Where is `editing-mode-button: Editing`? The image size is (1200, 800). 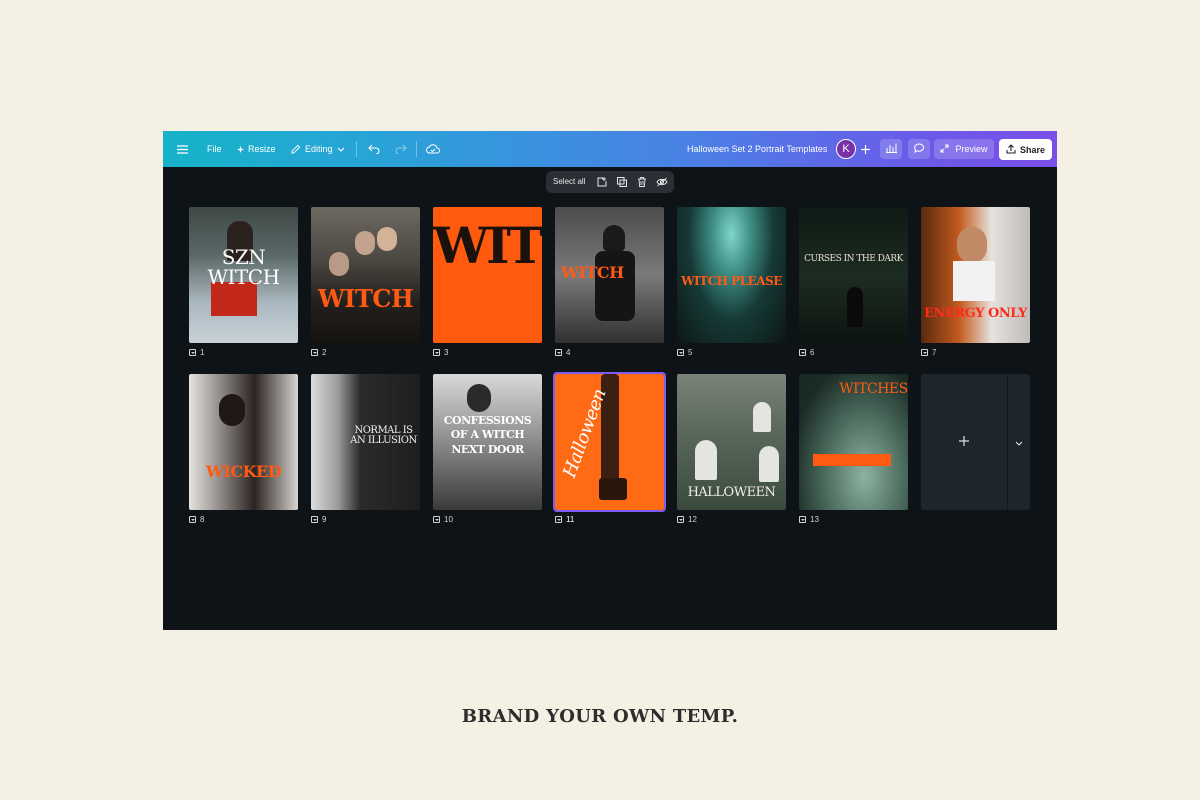 editing-mode-button: Editing is located at coordinates (317, 149).